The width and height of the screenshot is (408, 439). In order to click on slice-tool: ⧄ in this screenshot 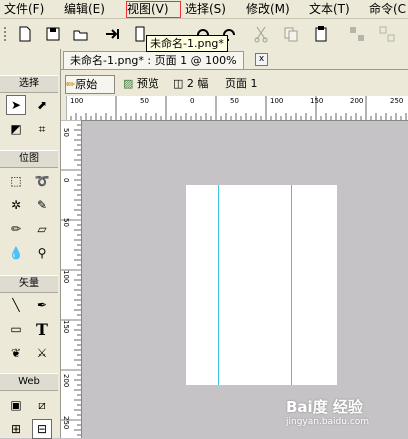, I will do `click(42, 405)`.